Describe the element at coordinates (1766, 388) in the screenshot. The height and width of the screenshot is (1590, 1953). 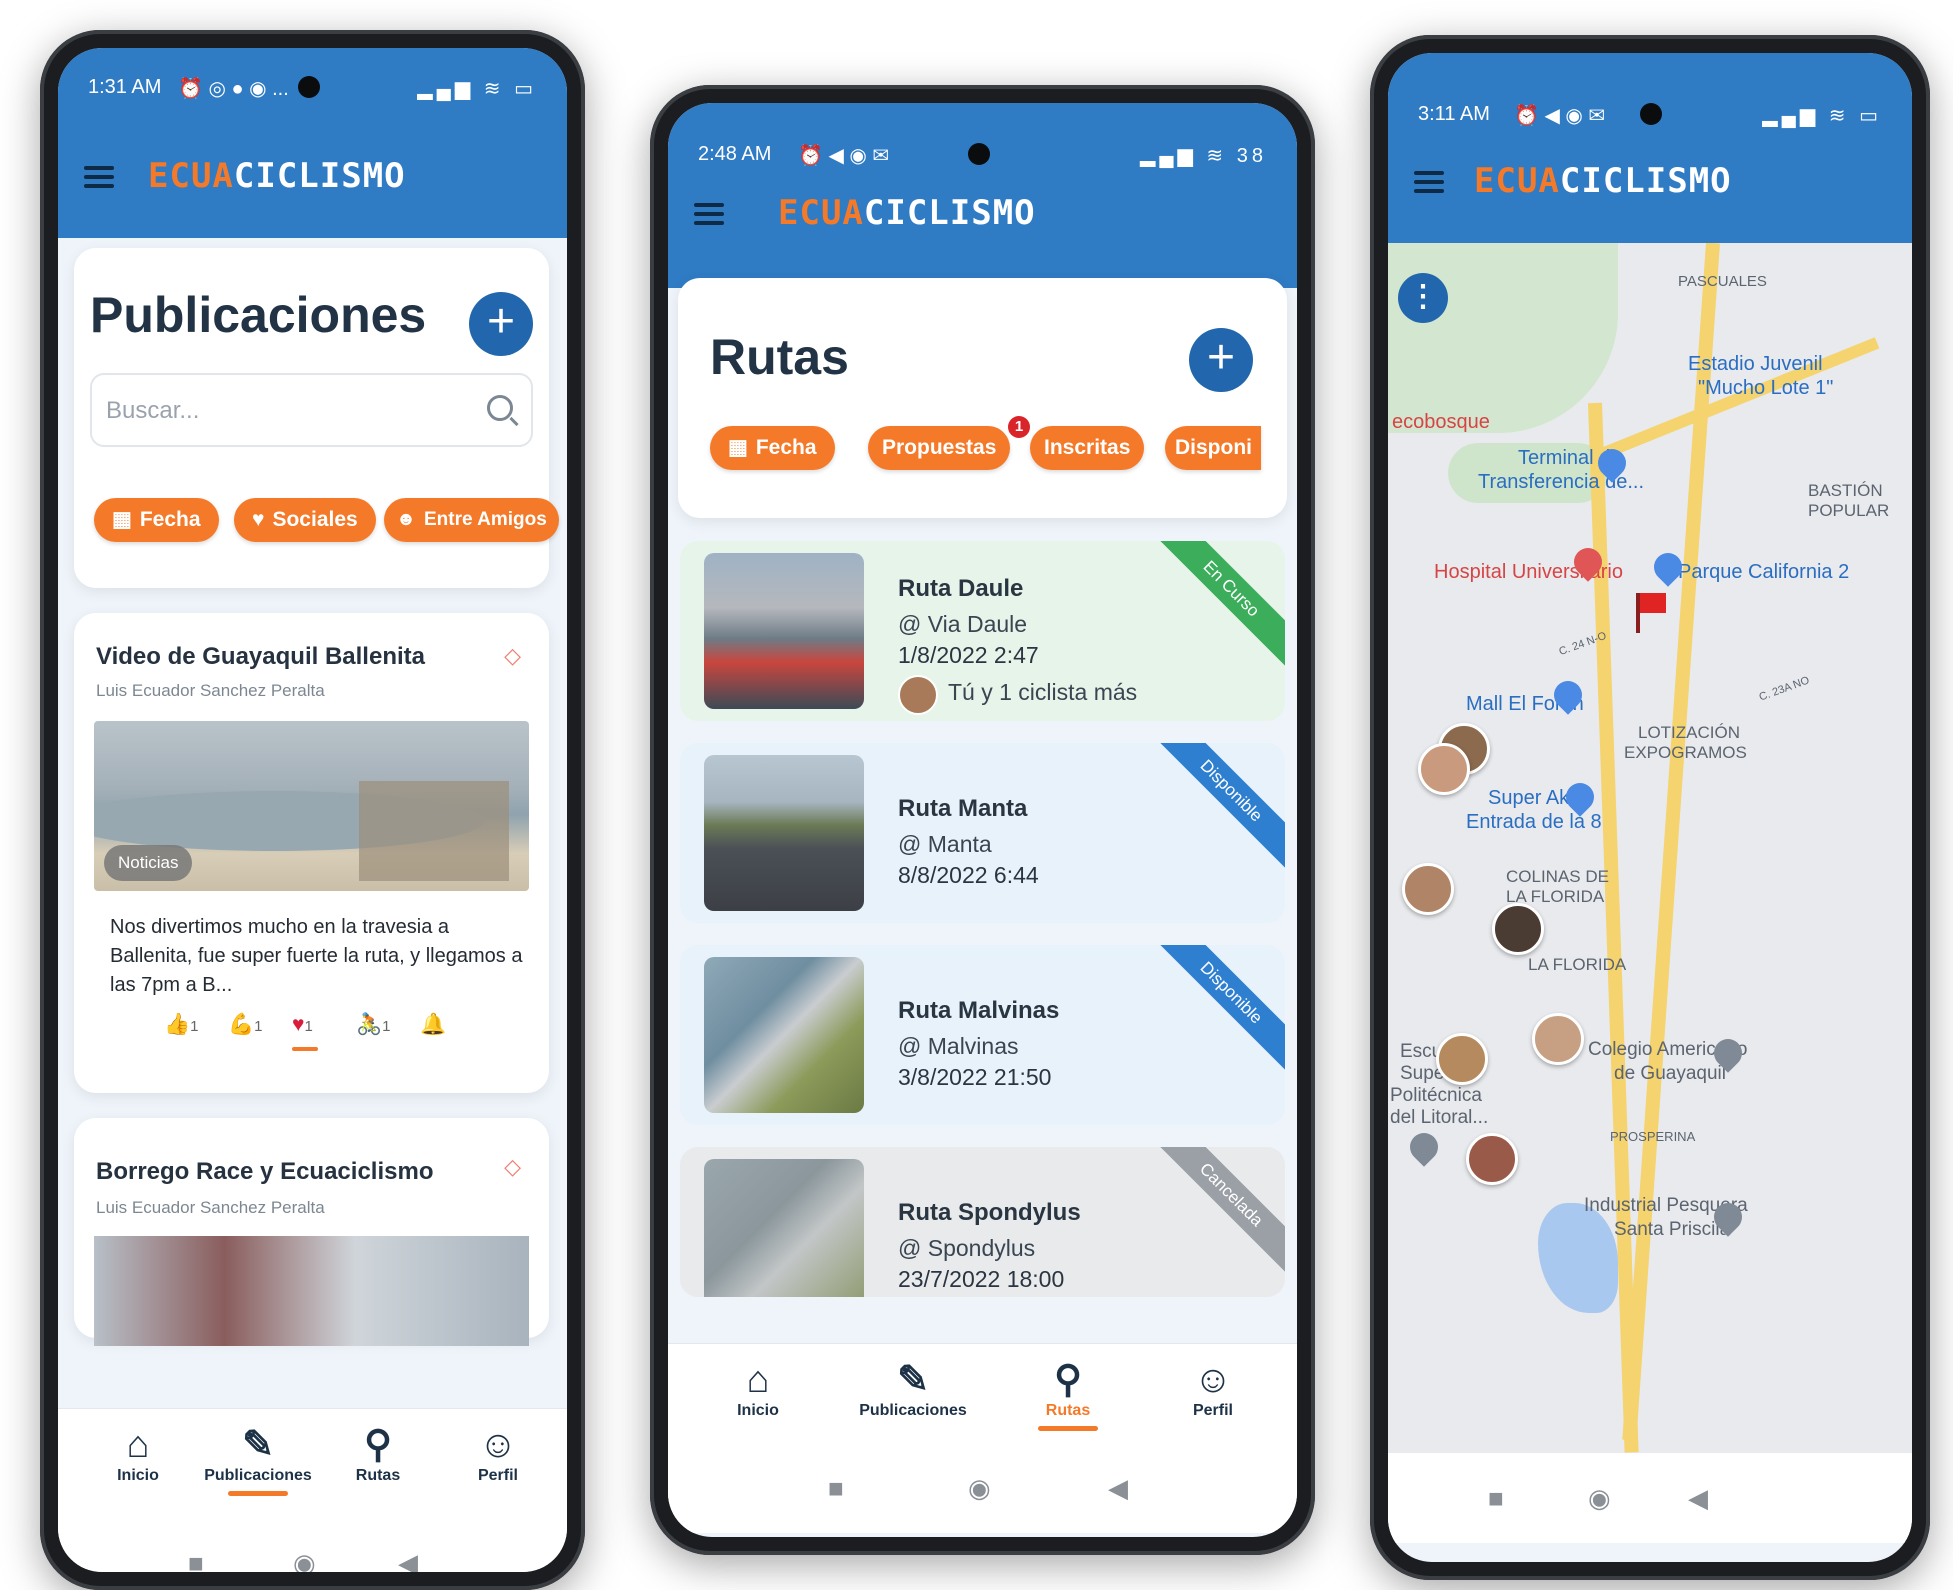
I see `map-label: "Mucho Lote 1"` at that location.